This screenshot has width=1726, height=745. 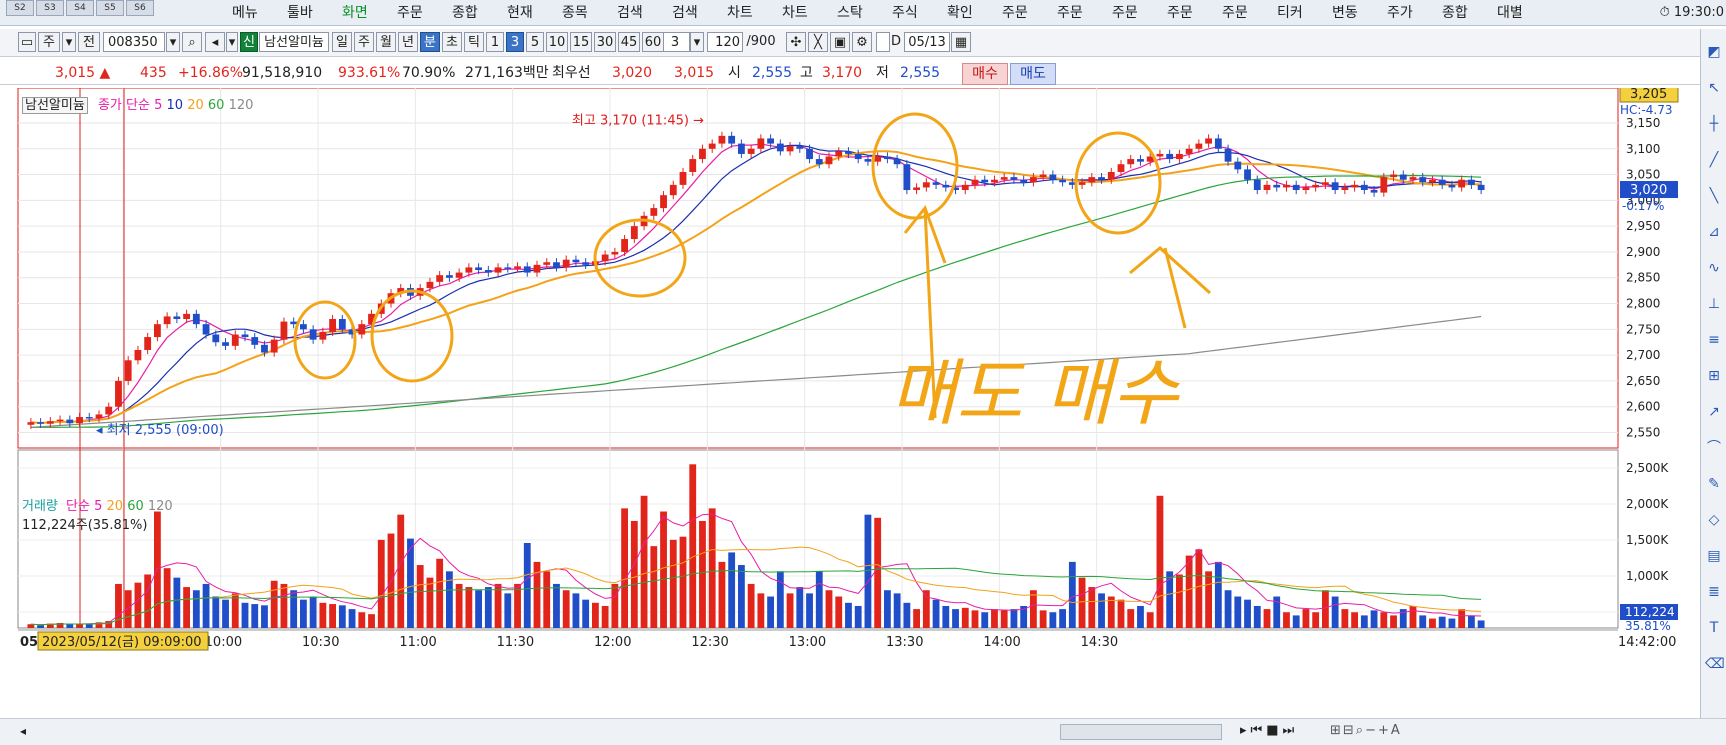 What do you see at coordinates (342, 42) in the screenshot?
I see `period-0: 일` at bounding box center [342, 42].